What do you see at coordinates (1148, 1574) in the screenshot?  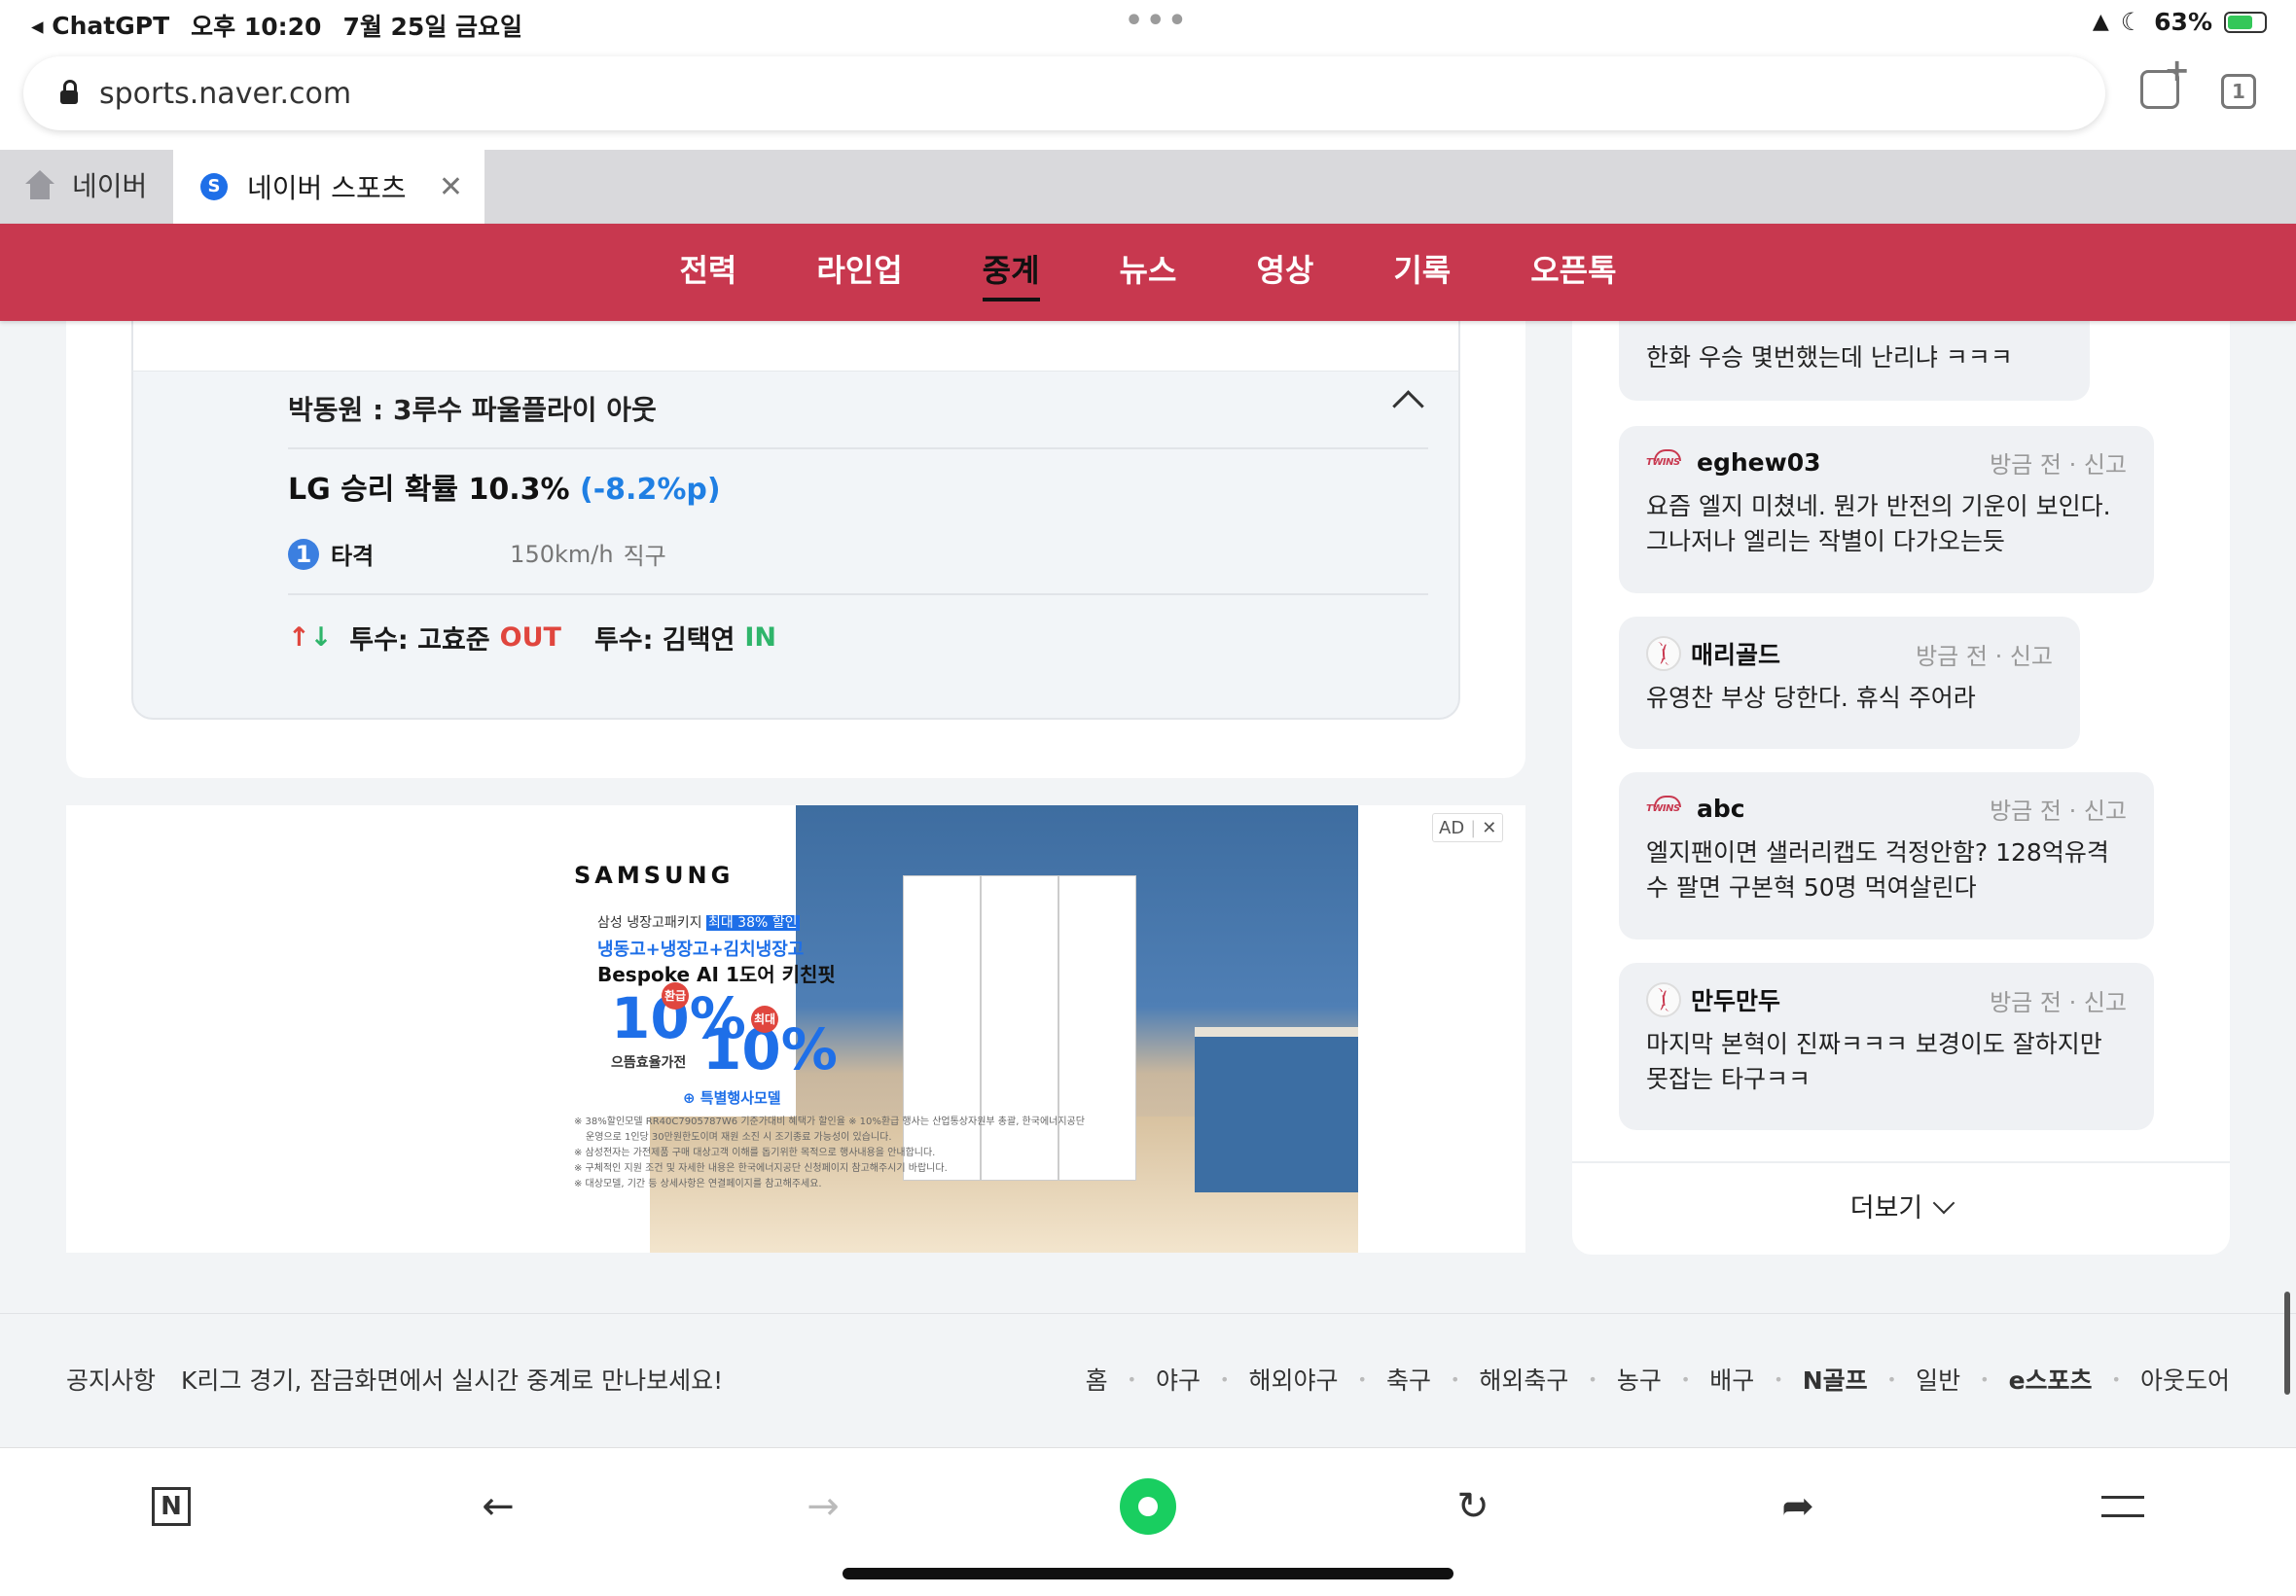 I see `home-indicator` at bounding box center [1148, 1574].